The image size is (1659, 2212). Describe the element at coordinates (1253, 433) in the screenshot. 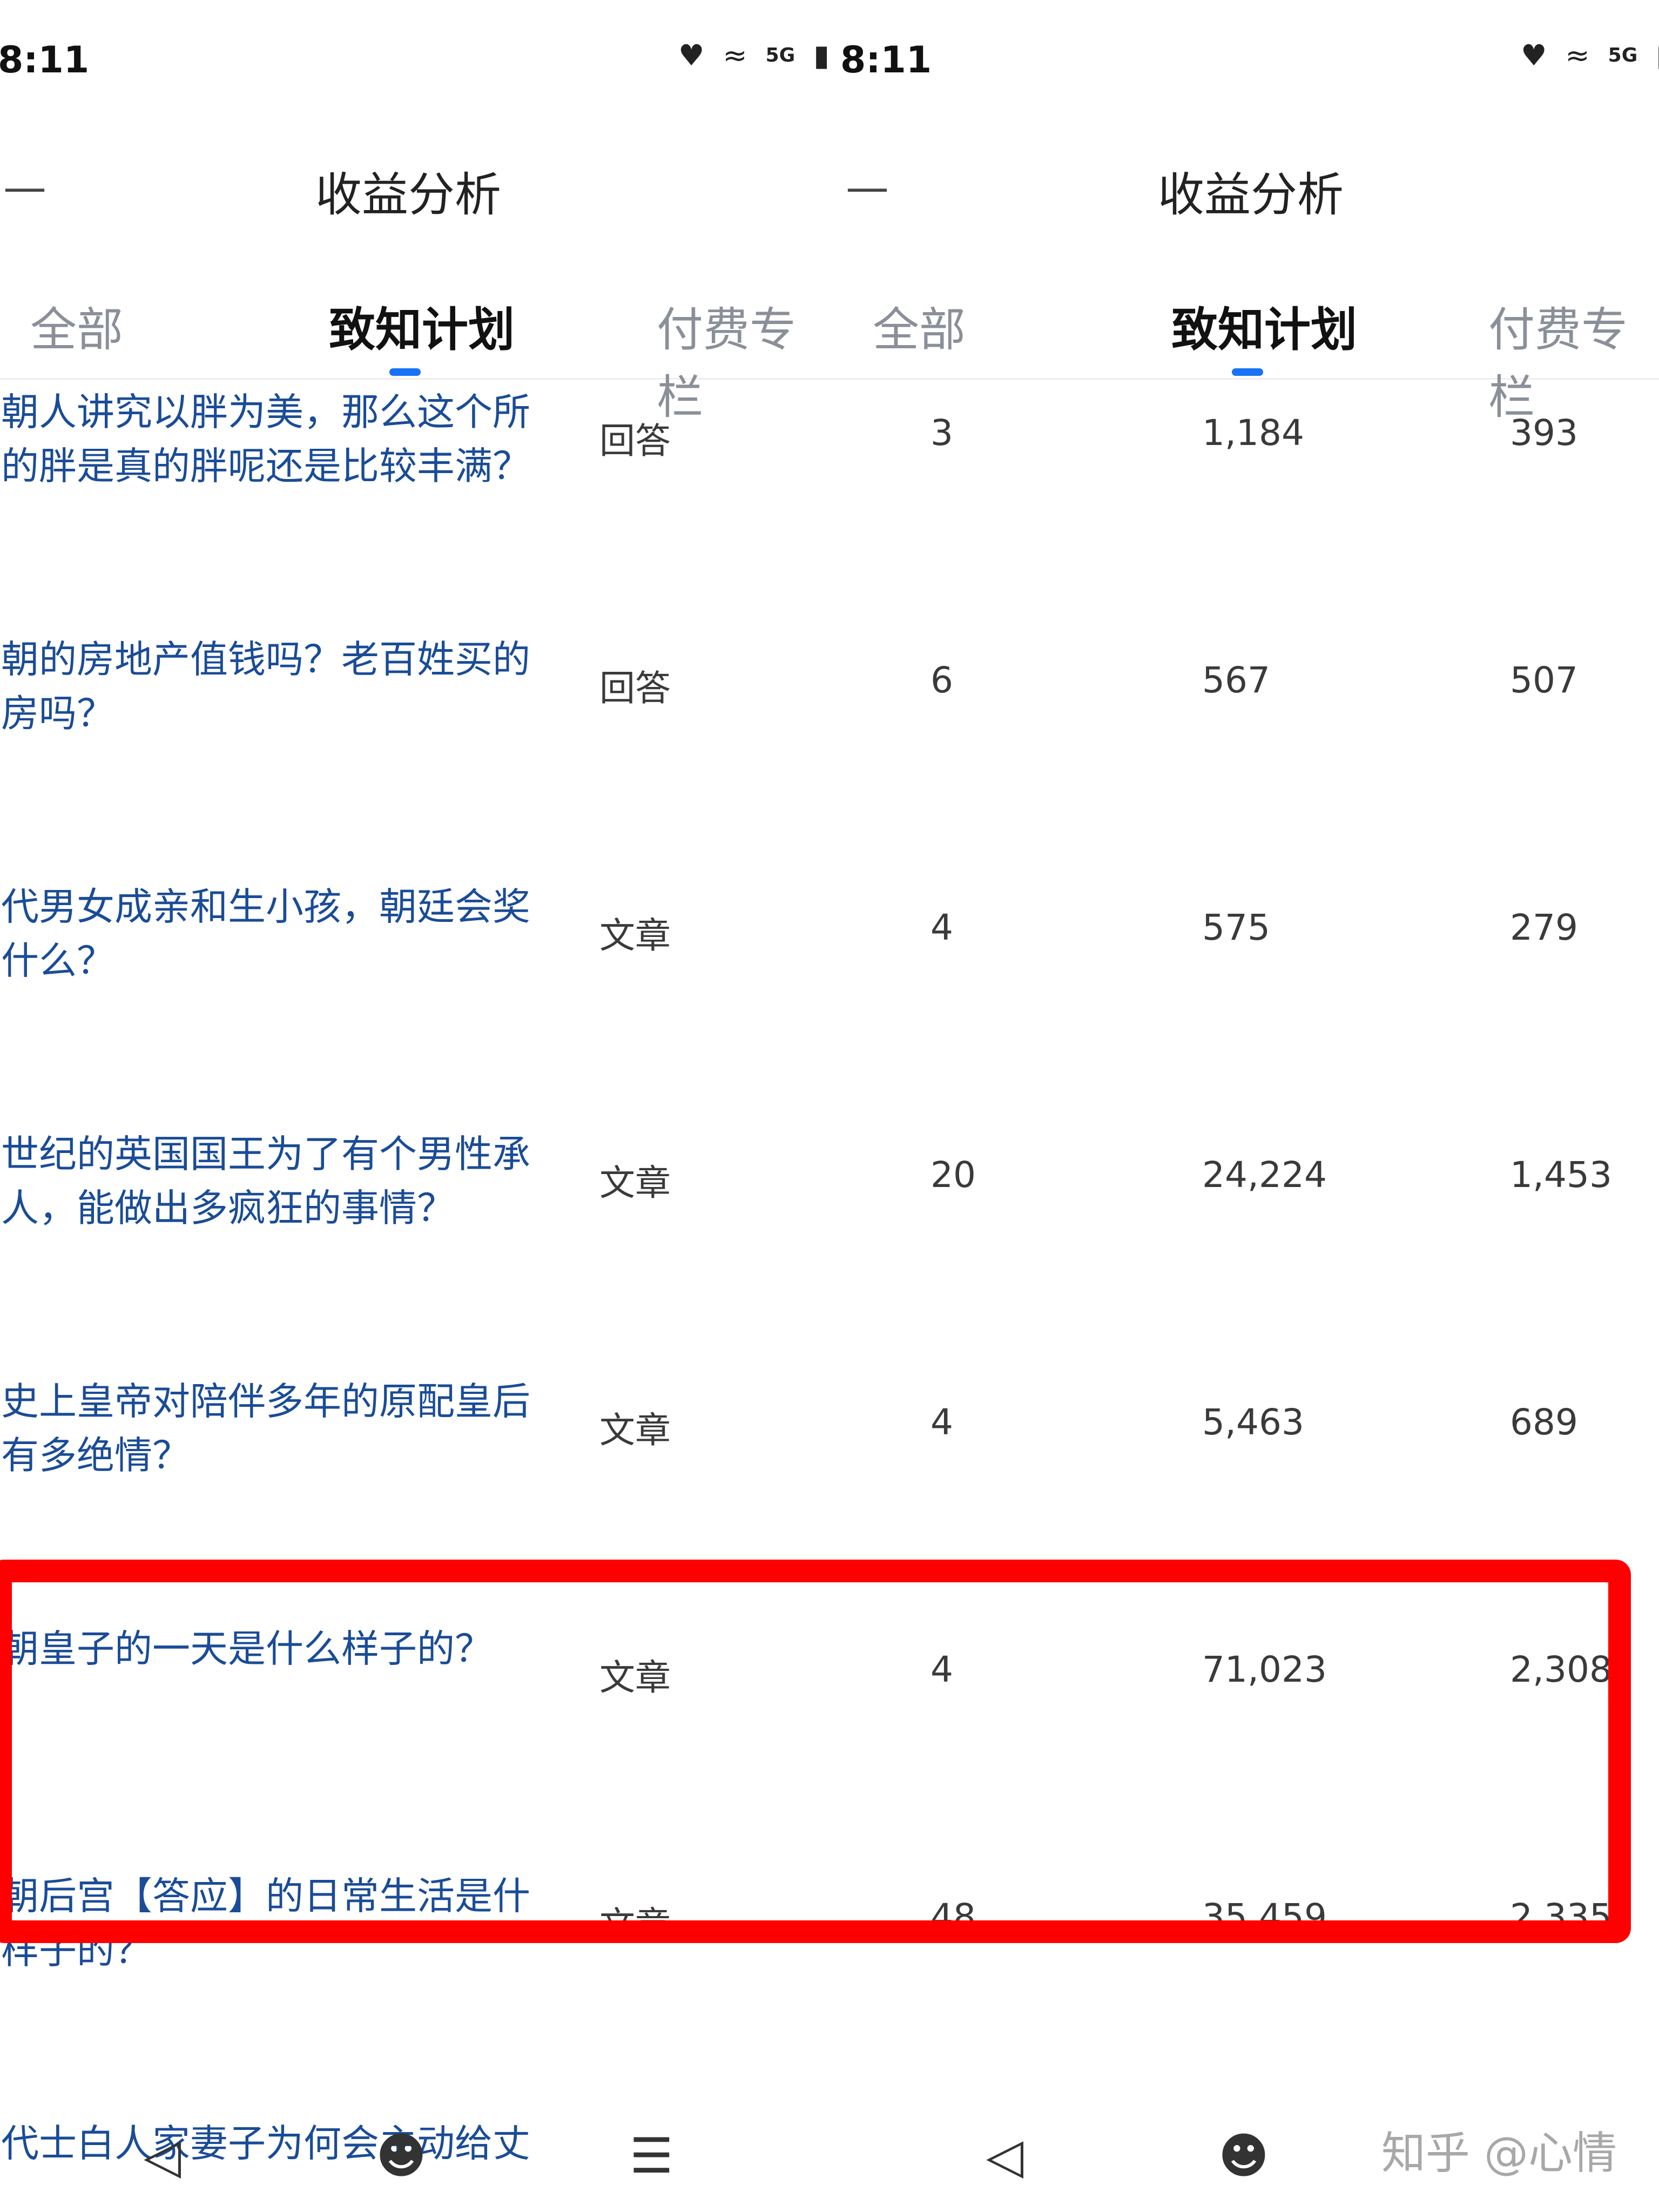

I see `value-col-2: 1,184` at that location.